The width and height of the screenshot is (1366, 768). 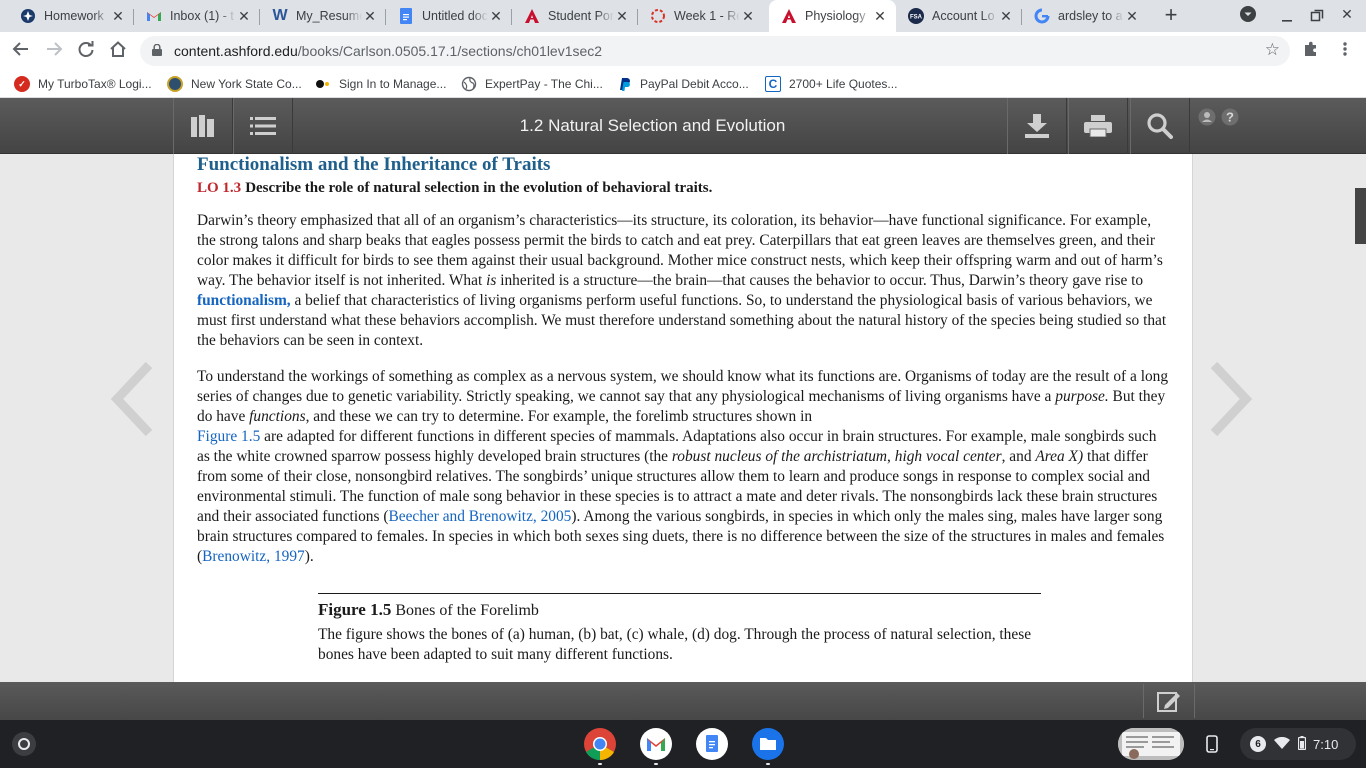 I want to click on tab-label: Student Por, so click(x=581, y=16).